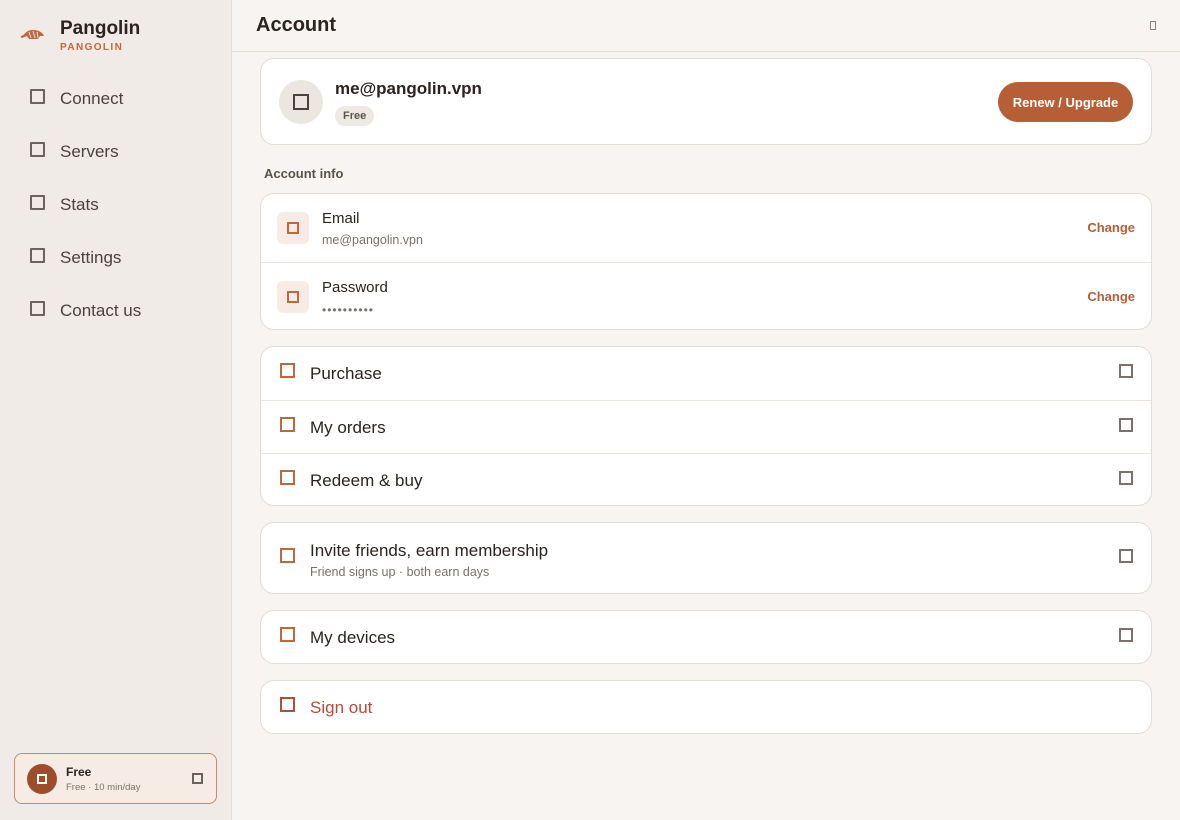 Image resolution: width=1180 pixels, height=820 pixels. What do you see at coordinates (353, 637) in the screenshot?
I see `devices-label: My devices` at bounding box center [353, 637].